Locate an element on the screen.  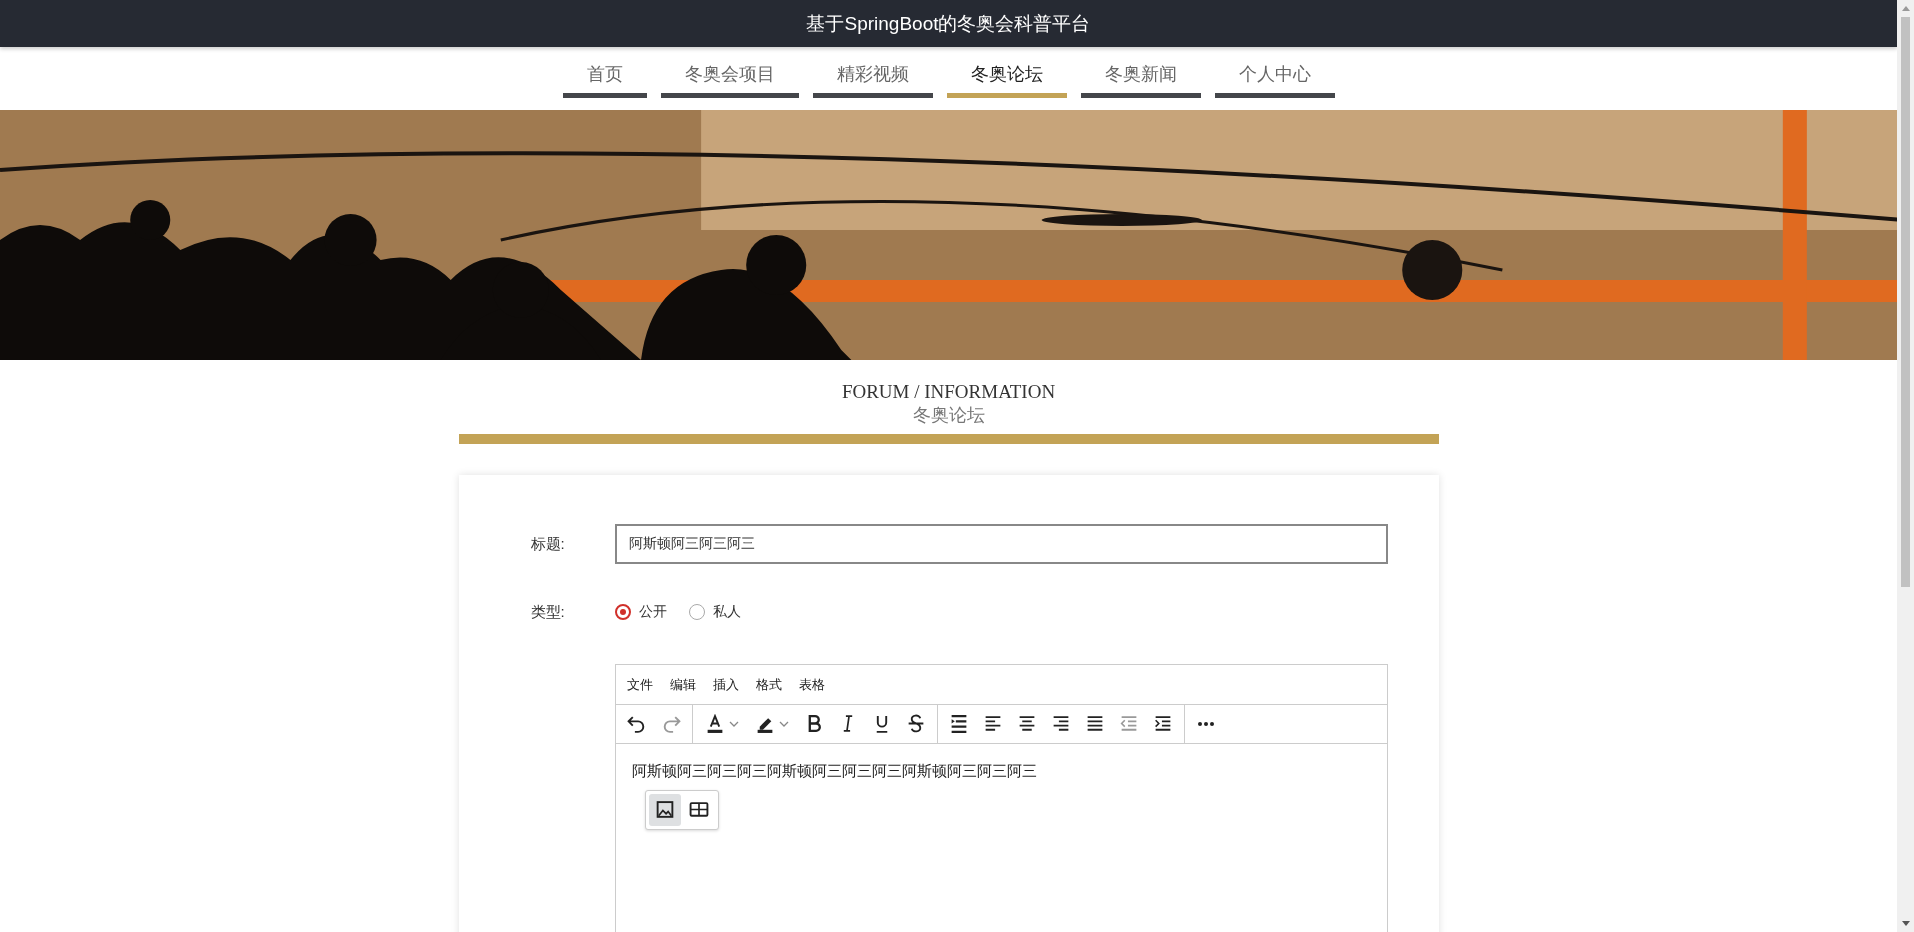
indent-icon is located at coordinates (1162, 724).